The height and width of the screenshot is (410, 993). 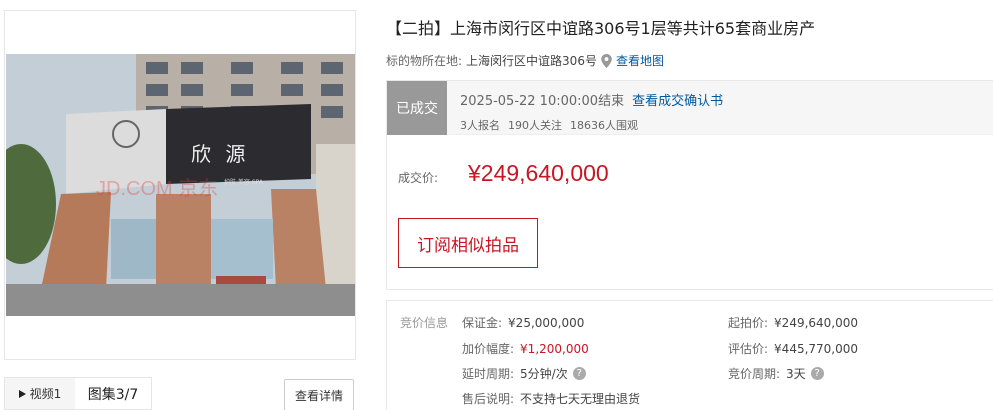 I want to click on tab-video: 视频1, so click(x=40, y=393).